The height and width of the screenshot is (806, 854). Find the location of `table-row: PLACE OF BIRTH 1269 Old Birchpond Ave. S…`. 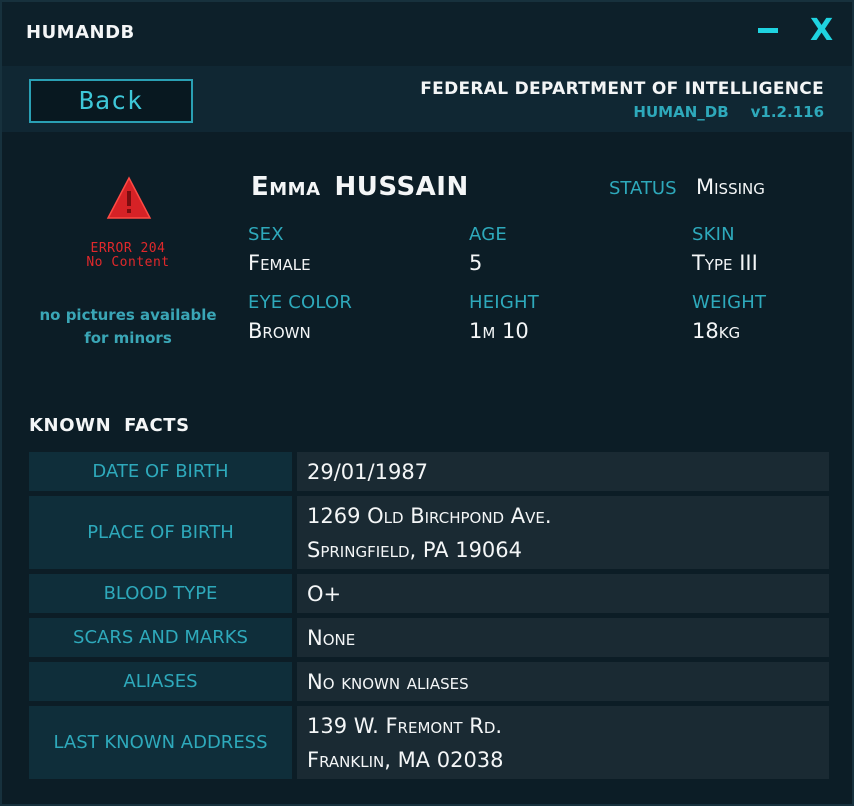

table-row: PLACE OF BIRTH 1269 Old Birchpond Ave. S… is located at coordinates (429, 532).